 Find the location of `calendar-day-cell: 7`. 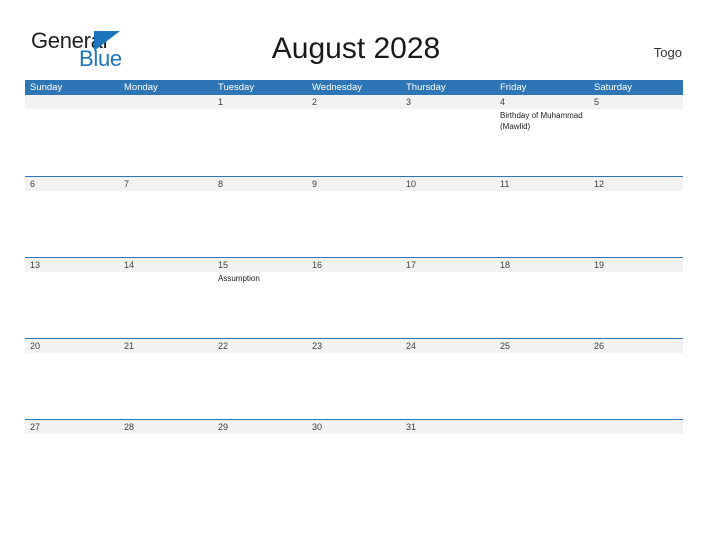

calendar-day-cell: 7 is located at coordinates (166, 217).